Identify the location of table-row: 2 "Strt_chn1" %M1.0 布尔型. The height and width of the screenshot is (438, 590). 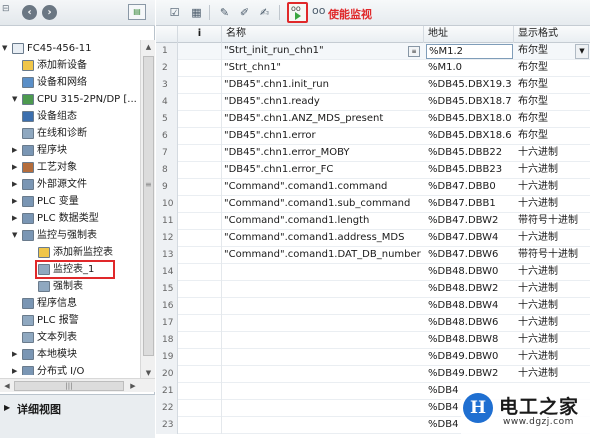
(373, 68).